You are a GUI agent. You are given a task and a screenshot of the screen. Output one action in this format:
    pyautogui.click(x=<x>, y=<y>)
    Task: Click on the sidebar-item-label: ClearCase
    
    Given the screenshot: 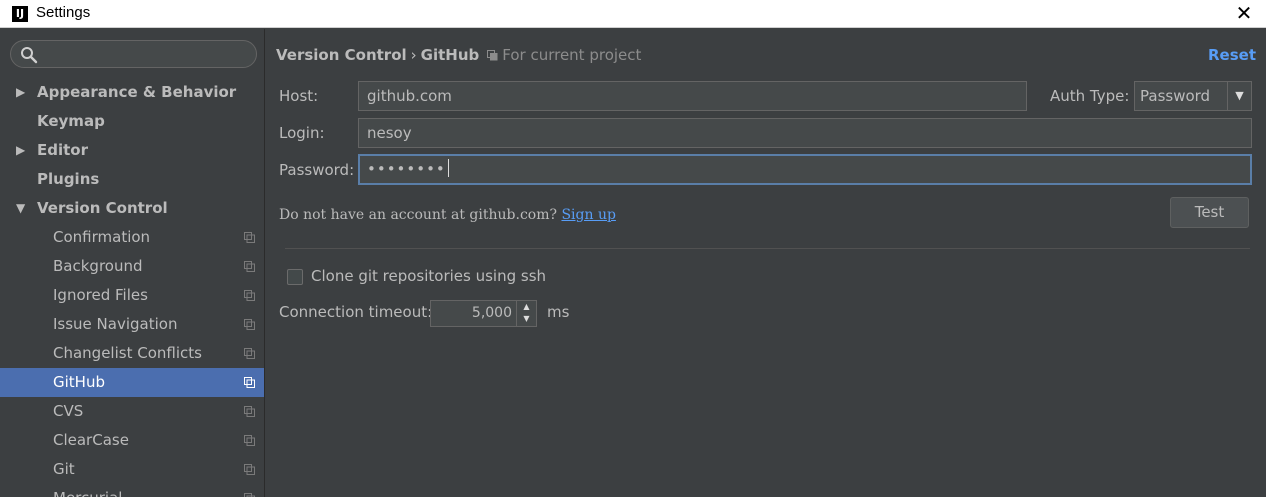 What is the action you would take?
    pyautogui.click(x=91, y=440)
    